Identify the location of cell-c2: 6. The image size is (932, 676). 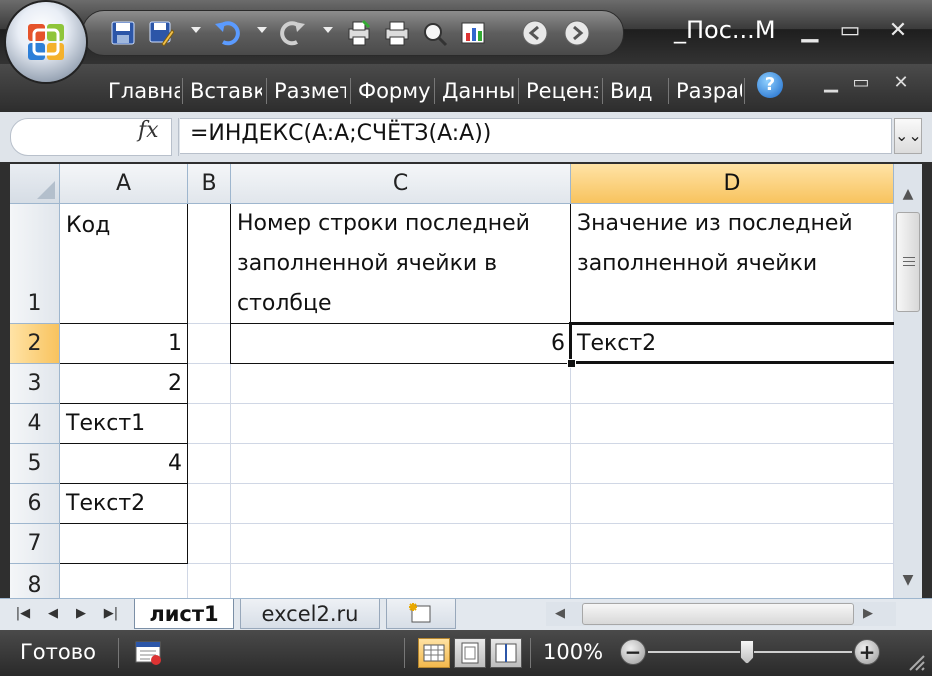
(401, 344).